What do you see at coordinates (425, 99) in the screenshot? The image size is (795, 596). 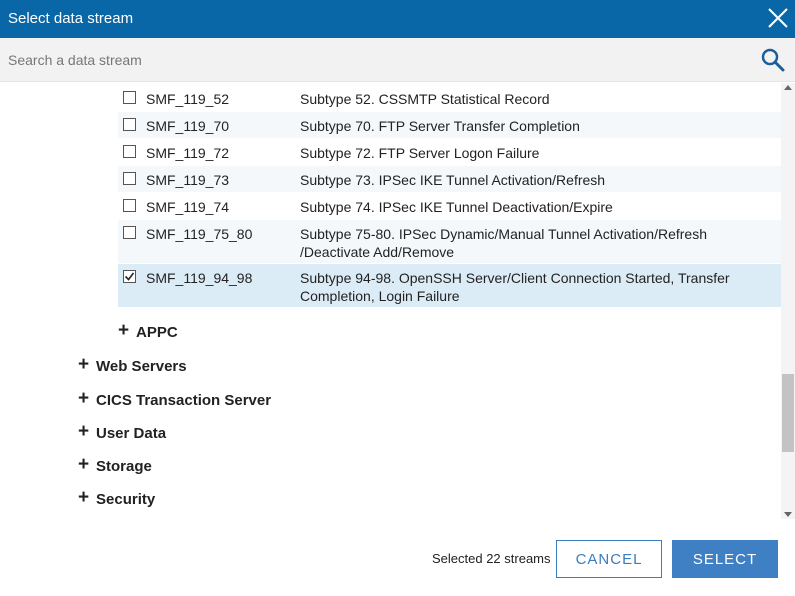 I see `stream-description: Subtype 52. CSSMTP Statistical Record` at bounding box center [425, 99].